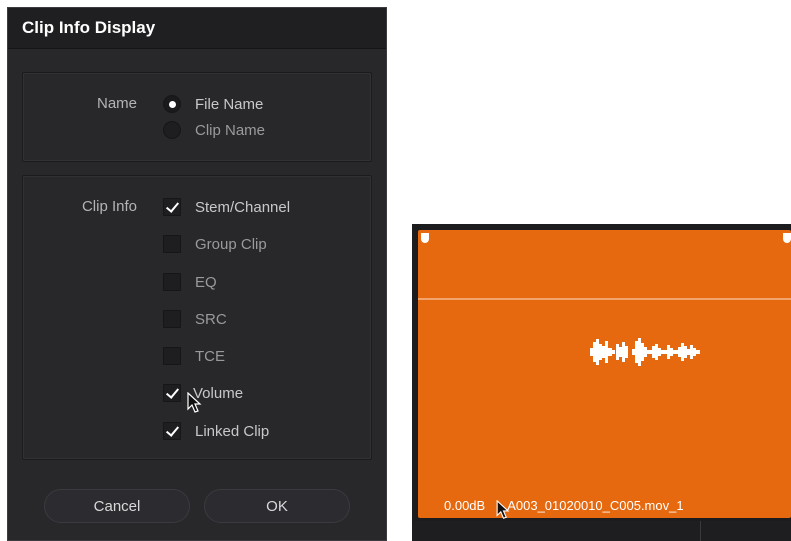 The image size is (791, 541). I want to click on radio-clip-name: Clip Name, so click(214, 130).